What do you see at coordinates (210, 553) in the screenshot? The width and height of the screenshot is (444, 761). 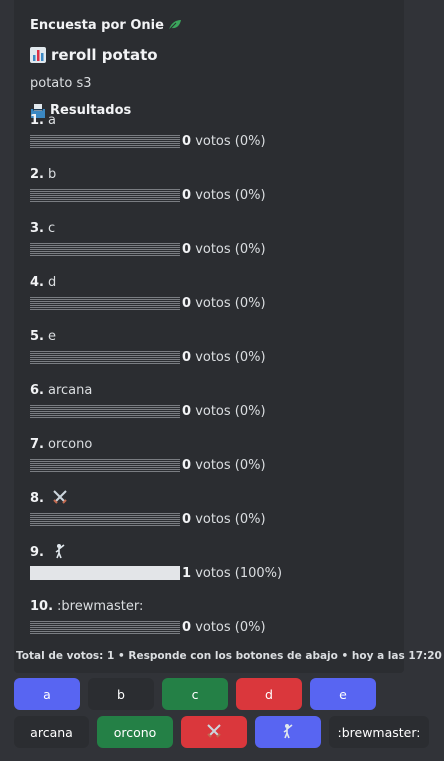 I see `option-label: 9.` at bounding box center [210, 553].